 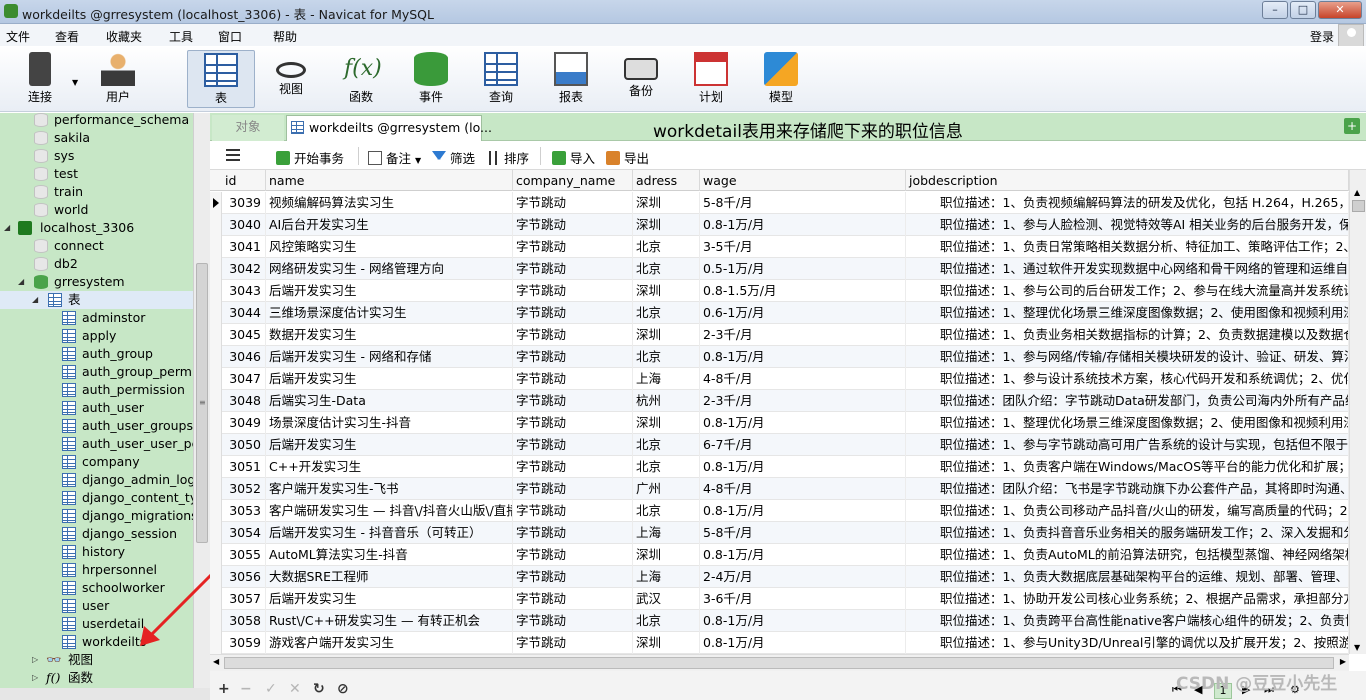 What do you see at coordinates (244, 577) in the screenshot?
I see `cell-id: 3056` at bounding box center [244, 577].